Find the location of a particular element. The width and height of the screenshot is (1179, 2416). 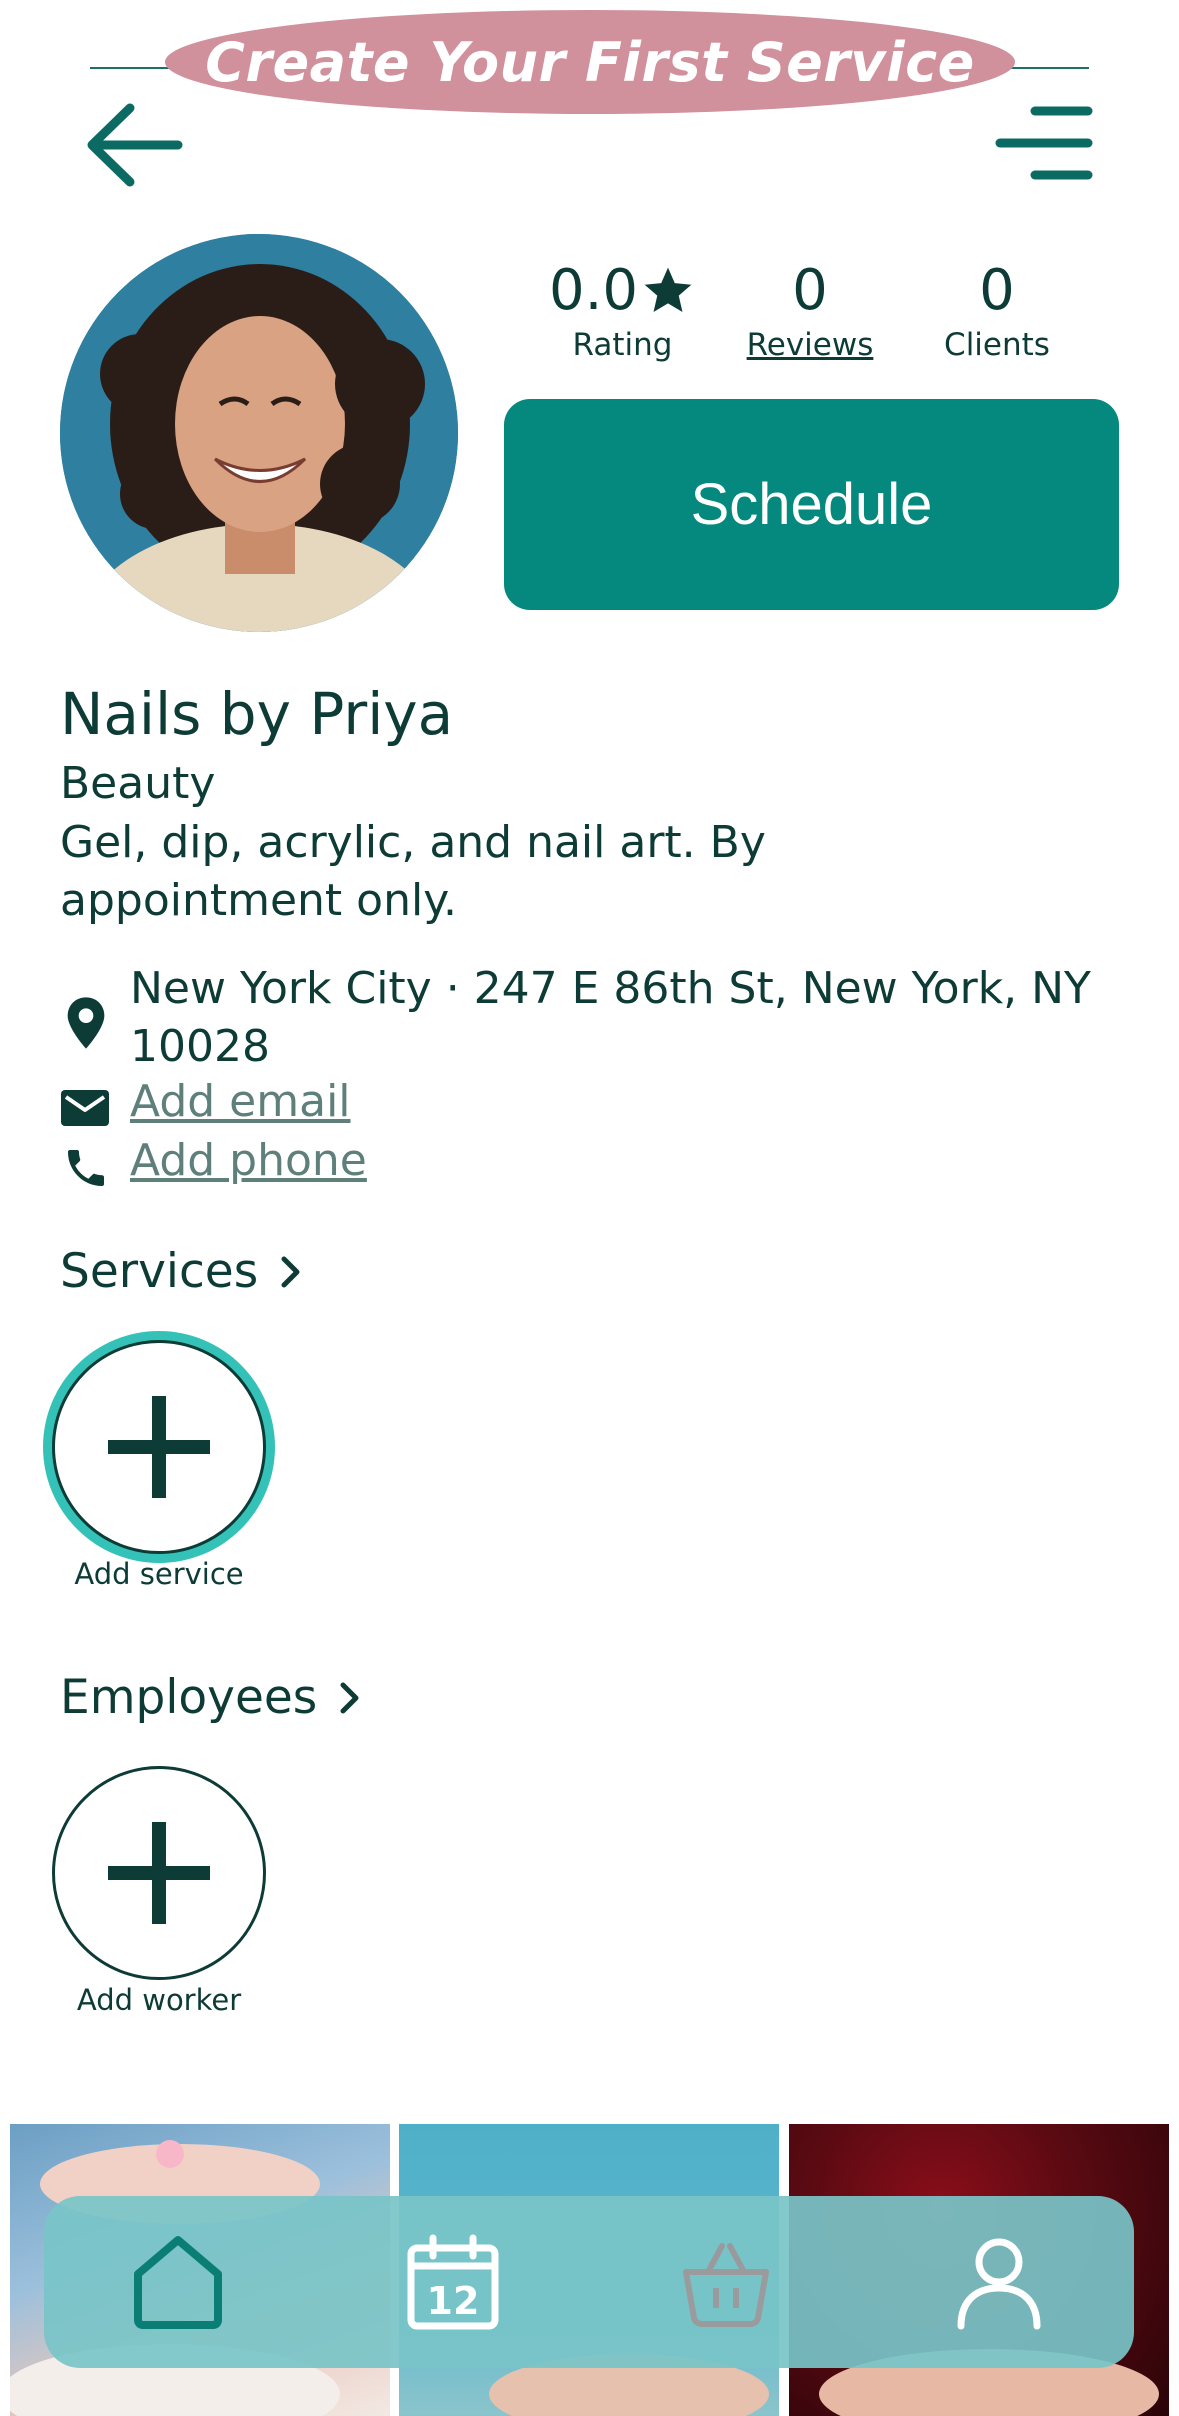

add-email-link: Add email is located at coordinates (240, 1101).